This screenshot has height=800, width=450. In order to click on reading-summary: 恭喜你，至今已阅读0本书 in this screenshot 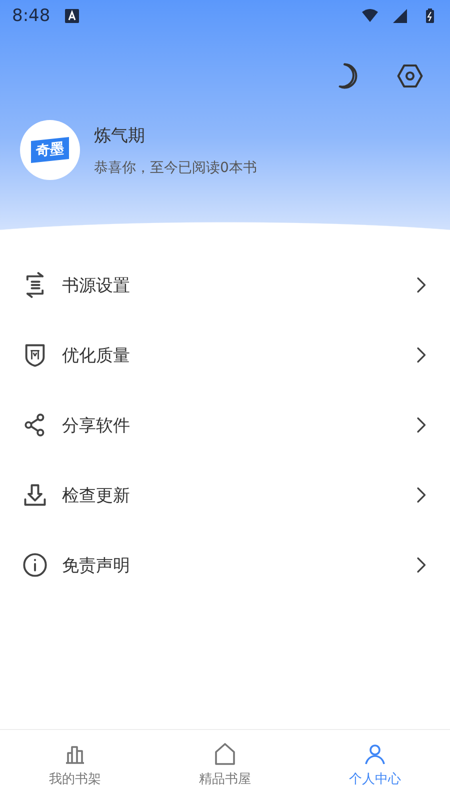, I will do `click(175, 167)`.